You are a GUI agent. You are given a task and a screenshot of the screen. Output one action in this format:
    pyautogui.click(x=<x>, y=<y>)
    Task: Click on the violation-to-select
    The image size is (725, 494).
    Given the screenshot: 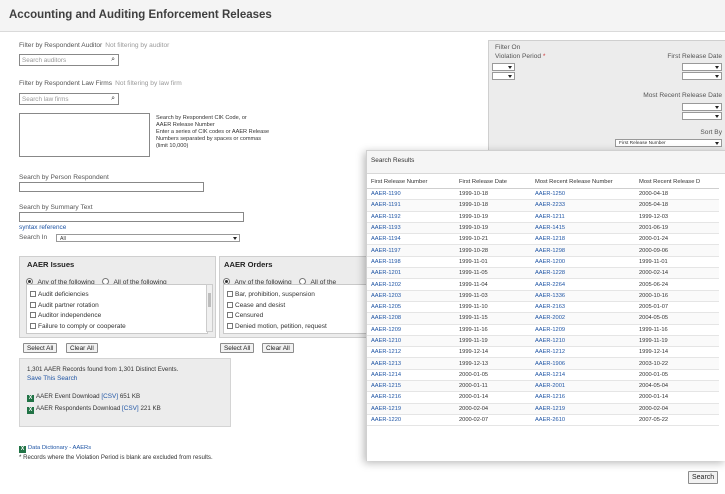 What is the action you would take?
    pyautogui.click(x=503, y=76)
    